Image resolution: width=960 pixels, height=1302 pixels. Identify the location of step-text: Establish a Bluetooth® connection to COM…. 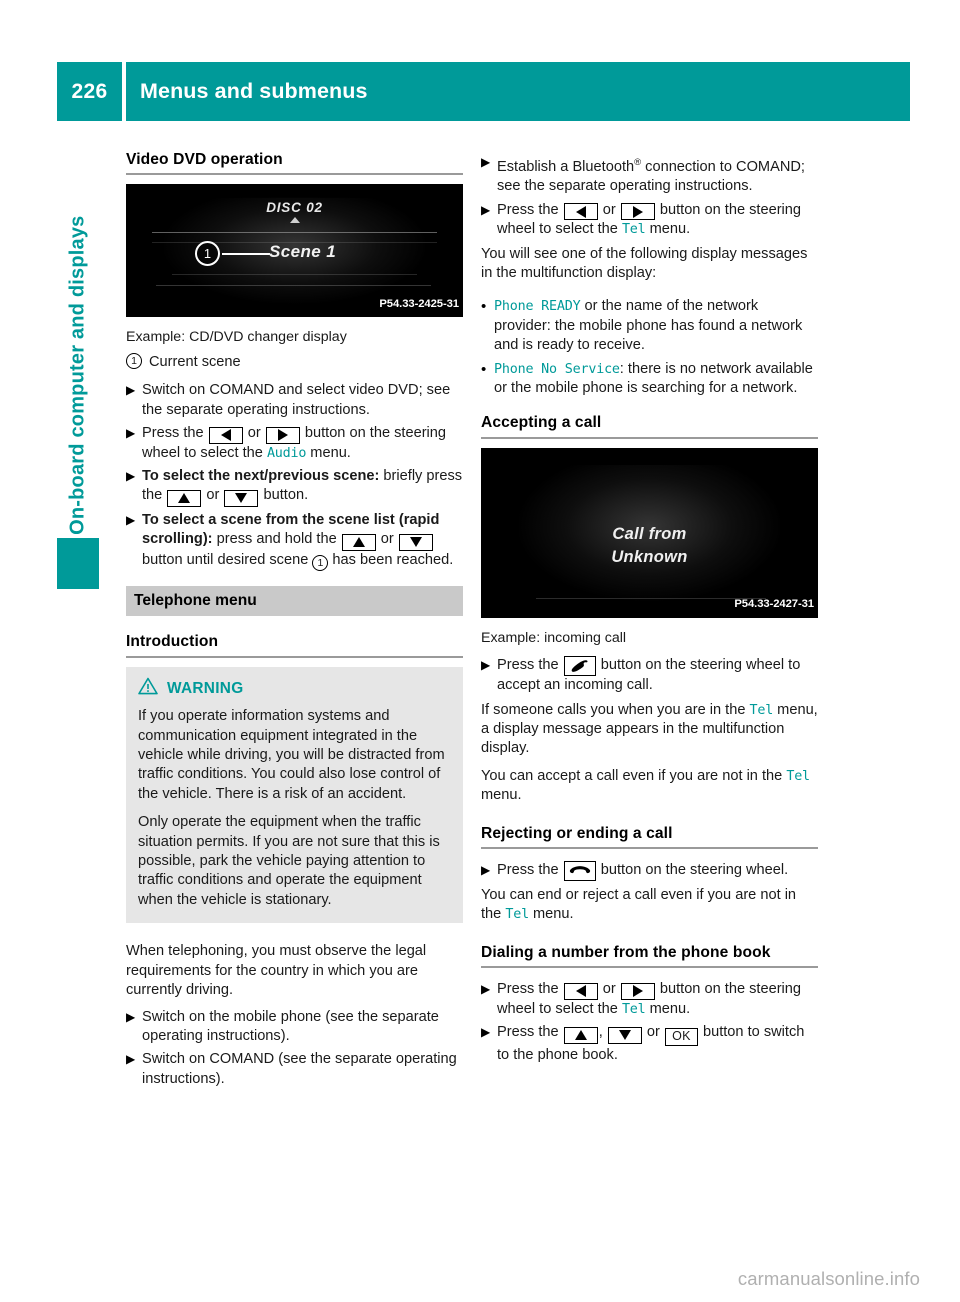
(651, 176).